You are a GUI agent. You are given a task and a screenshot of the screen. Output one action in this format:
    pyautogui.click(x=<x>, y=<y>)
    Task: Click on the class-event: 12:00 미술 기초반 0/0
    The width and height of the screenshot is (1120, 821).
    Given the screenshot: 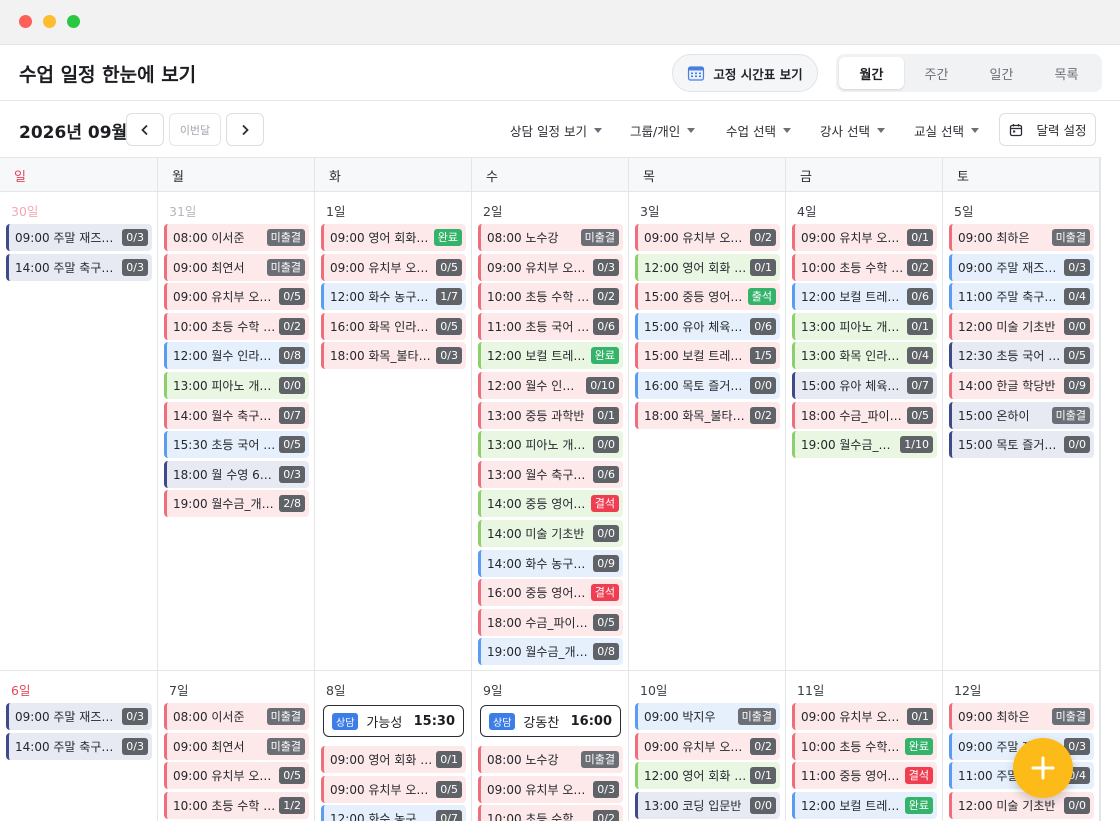 What is the action you would take?
    pyautogui.click(x=1021, y=326)
    